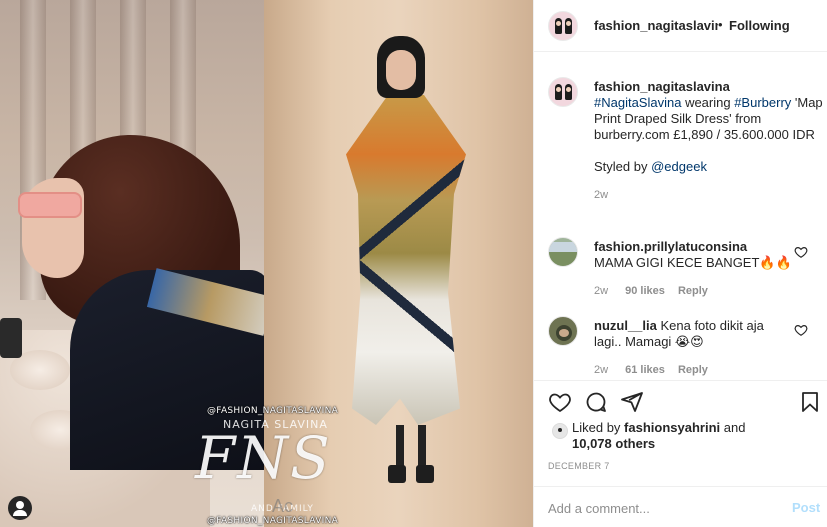  Describe the element at coordinates (579, 466) in the screenshot. I see `post-date: DECEMBER 7` at that location.